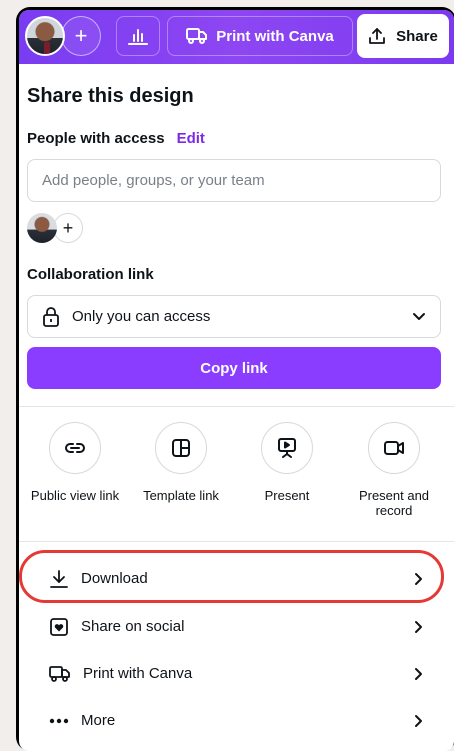 This screenshot has width=454, height=751. I want to click on heart-square-icon, so click(59, 627).